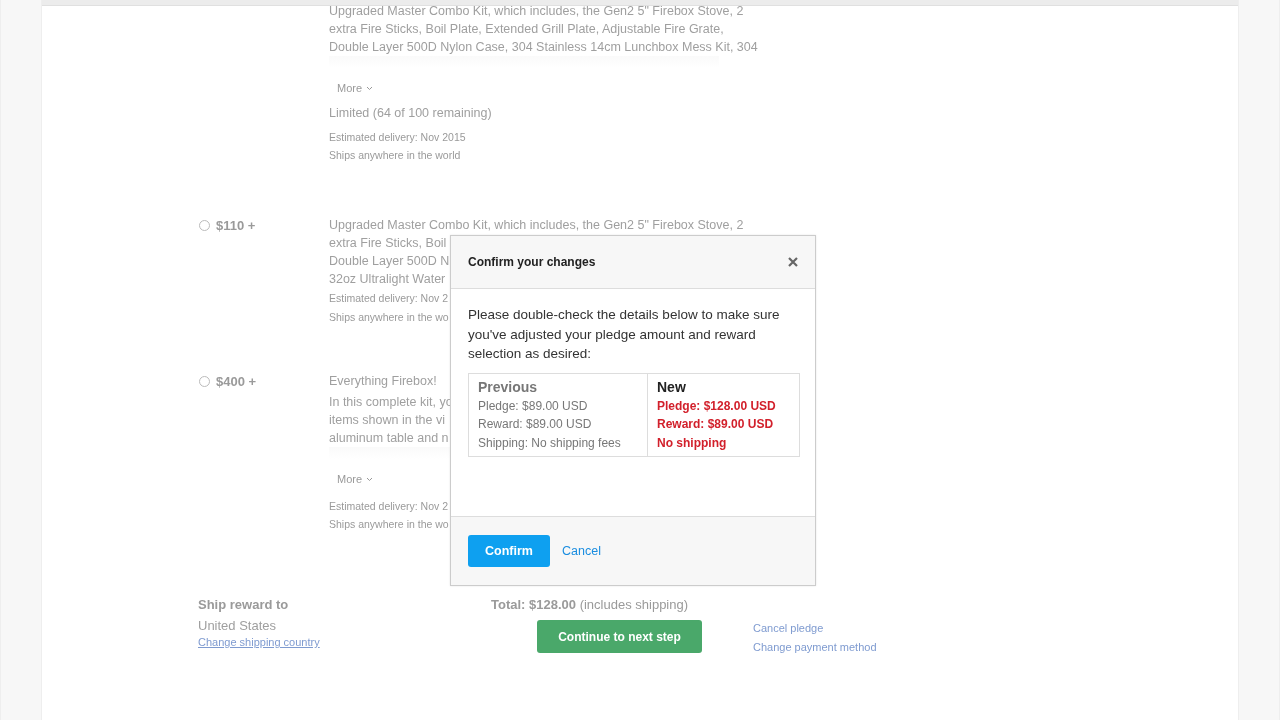  Describe the element at coordinates (395, 155) in the screenshot. I see `shipping-text: Ships anywhere in the world` at that location.